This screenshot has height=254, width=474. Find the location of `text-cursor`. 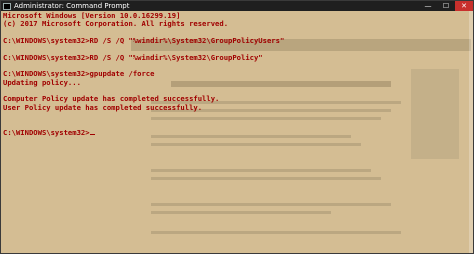

text-cursor is located at coordinates (92, 134).